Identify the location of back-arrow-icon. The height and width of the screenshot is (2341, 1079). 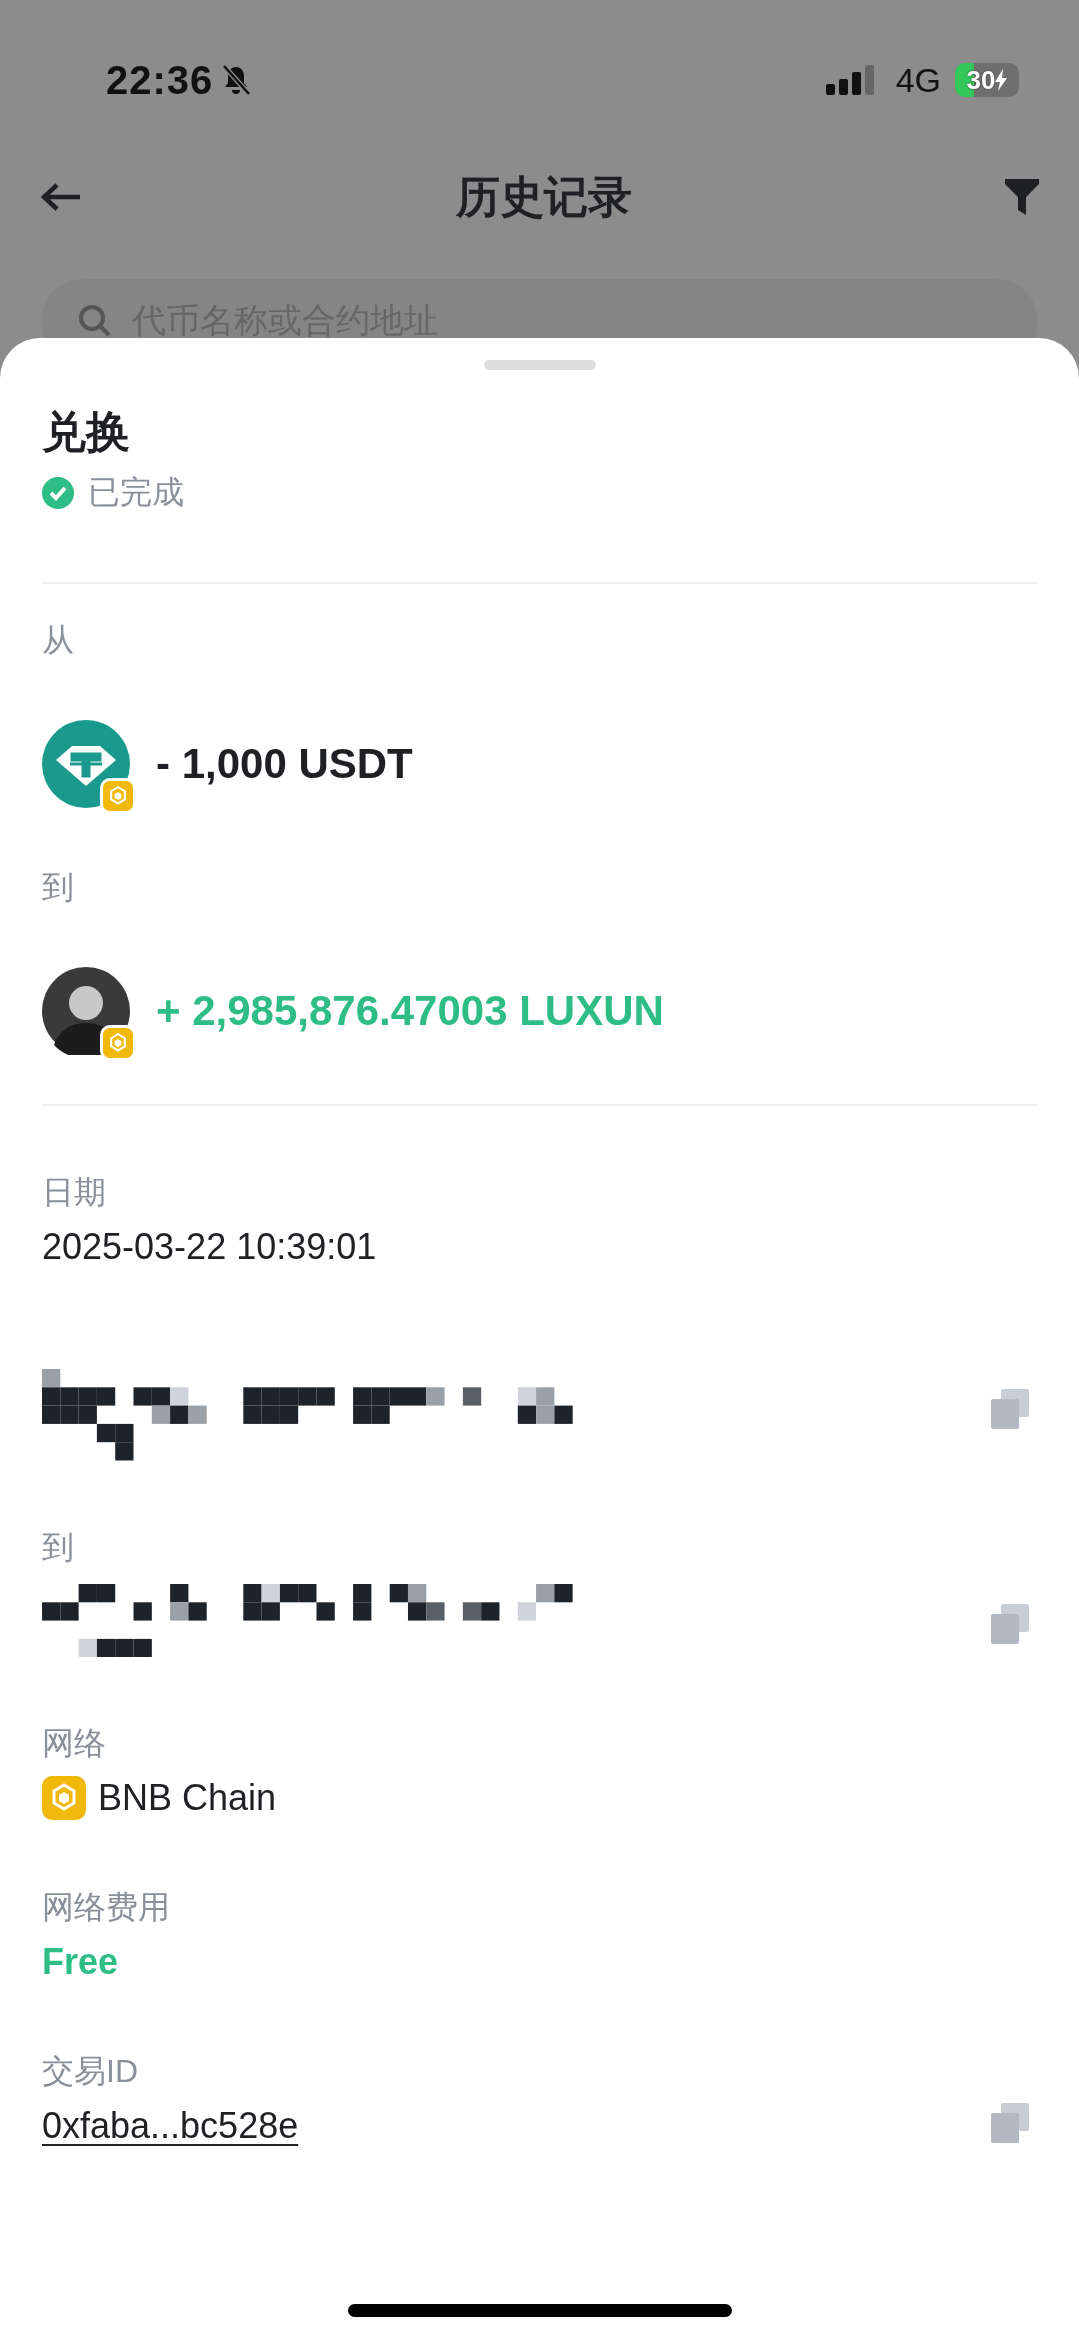
(61, 197).